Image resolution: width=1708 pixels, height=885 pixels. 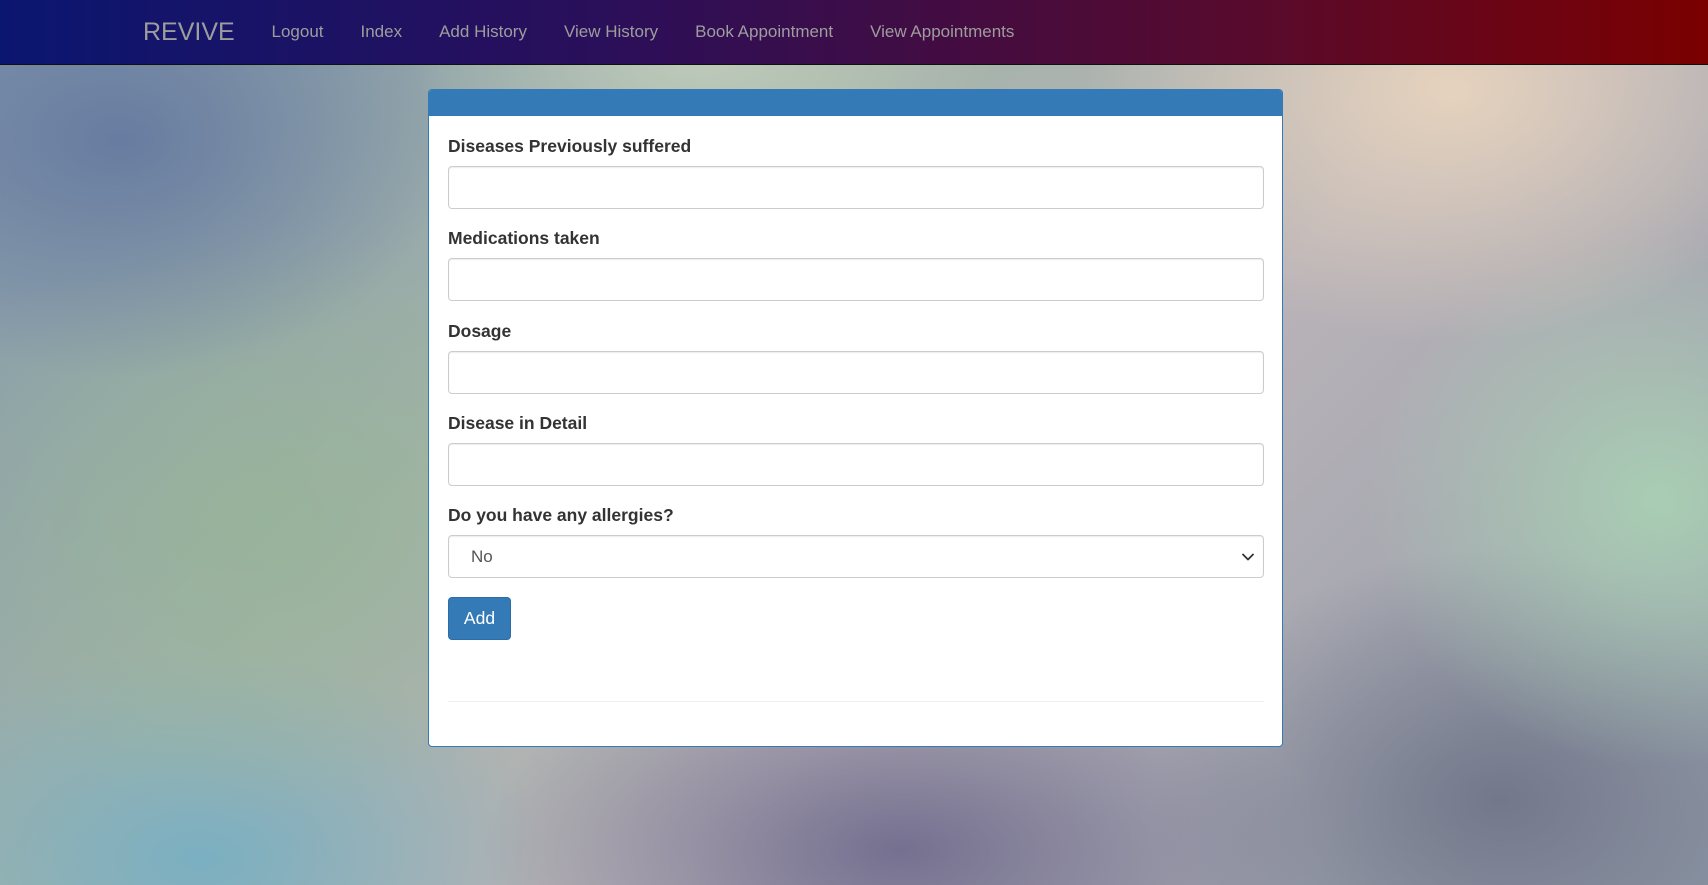 I want to click on disease-detail-input, so click(x=856, y=464).